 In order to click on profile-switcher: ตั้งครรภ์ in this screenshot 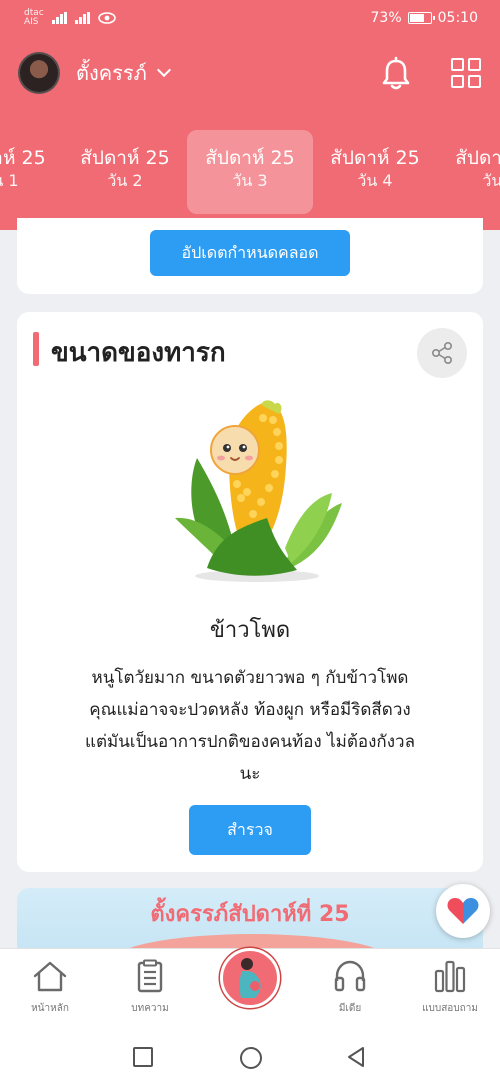, I will do `click(94, 73)`.